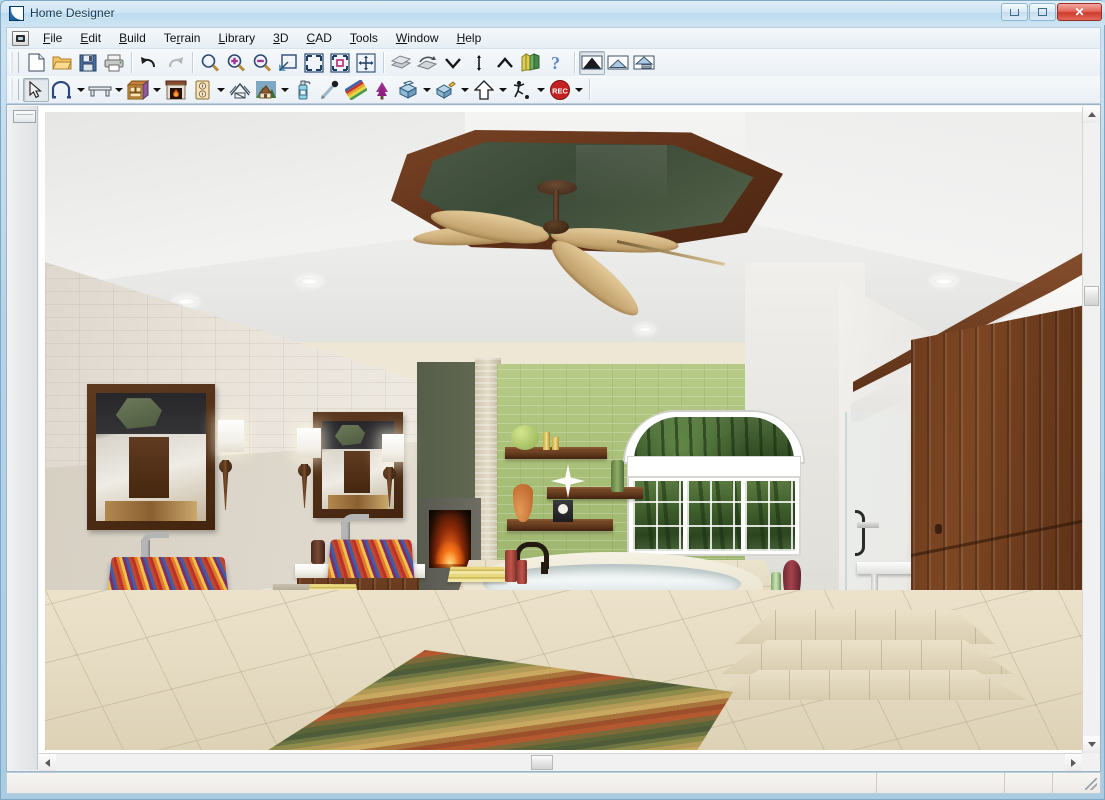 The width and height of the screenshot is (1105, 800). I want to click on plant-icon, so click(382, 90).